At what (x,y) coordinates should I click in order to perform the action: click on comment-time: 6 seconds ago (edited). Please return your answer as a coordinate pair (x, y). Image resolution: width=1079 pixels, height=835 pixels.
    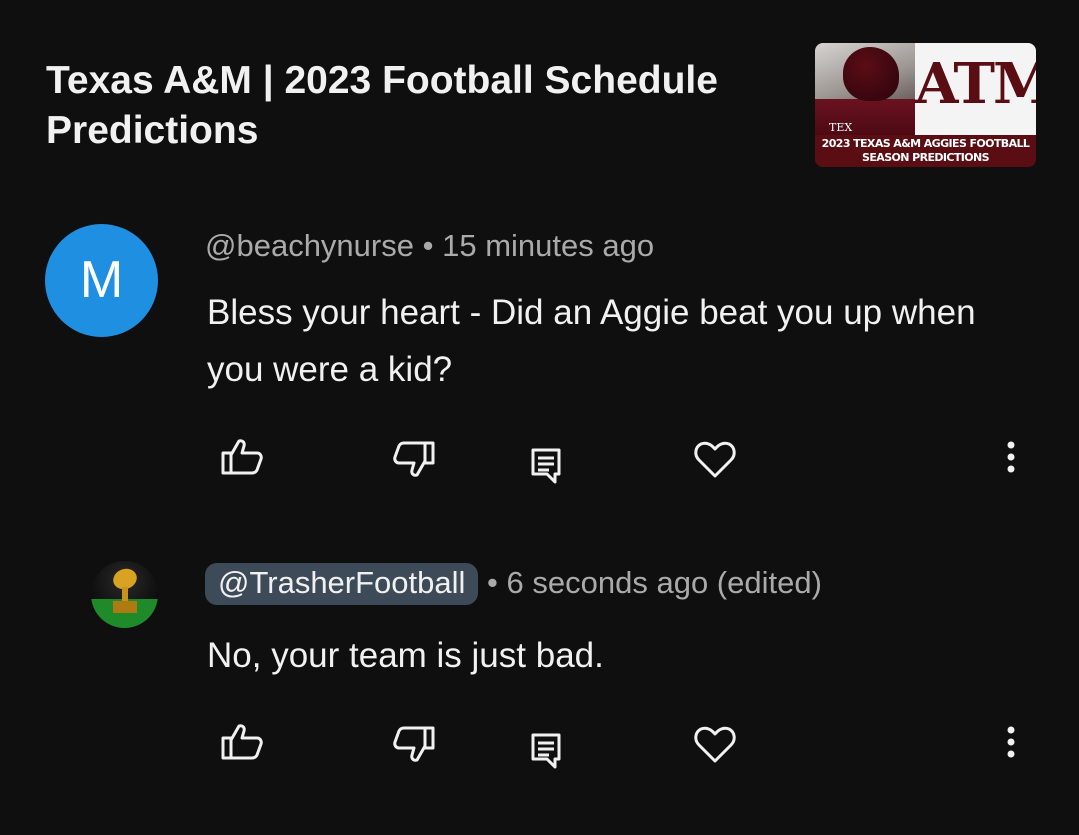
    Looking at the image, I should click on (664, 582).